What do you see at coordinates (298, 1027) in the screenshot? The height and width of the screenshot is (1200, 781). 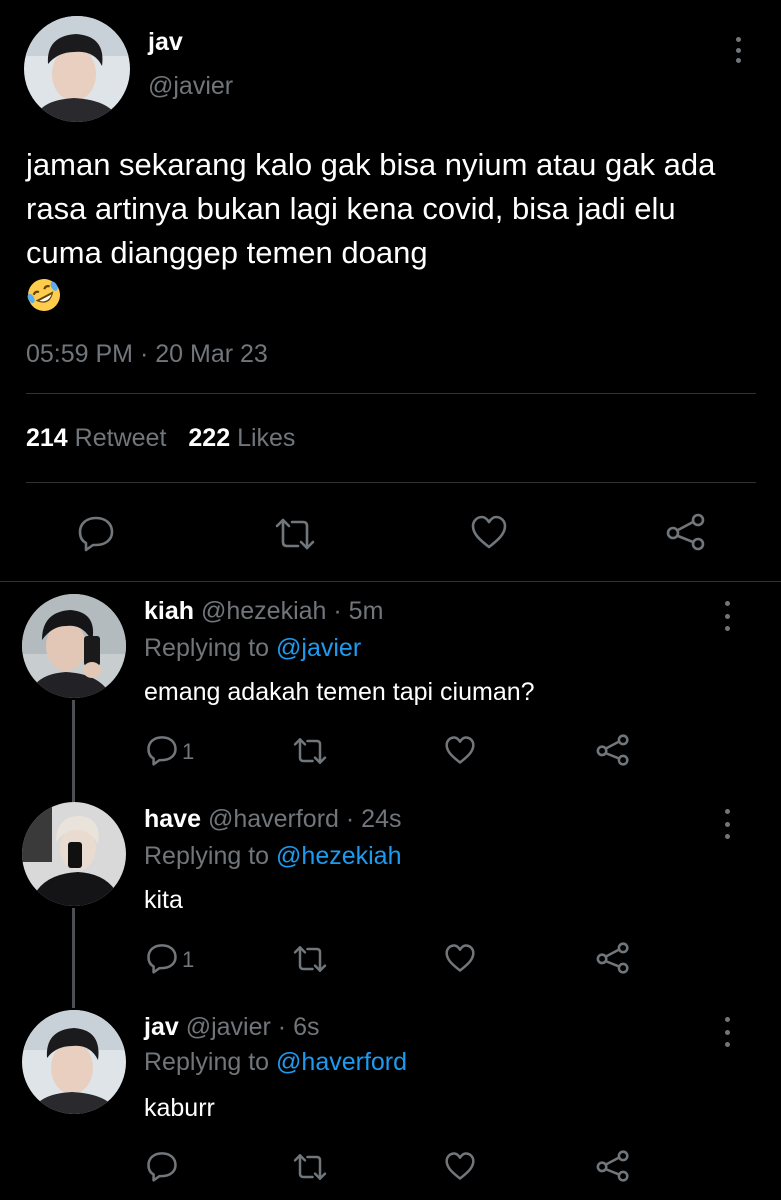 I see `reply-age: · 6s` at bounding box center [298, 1027].